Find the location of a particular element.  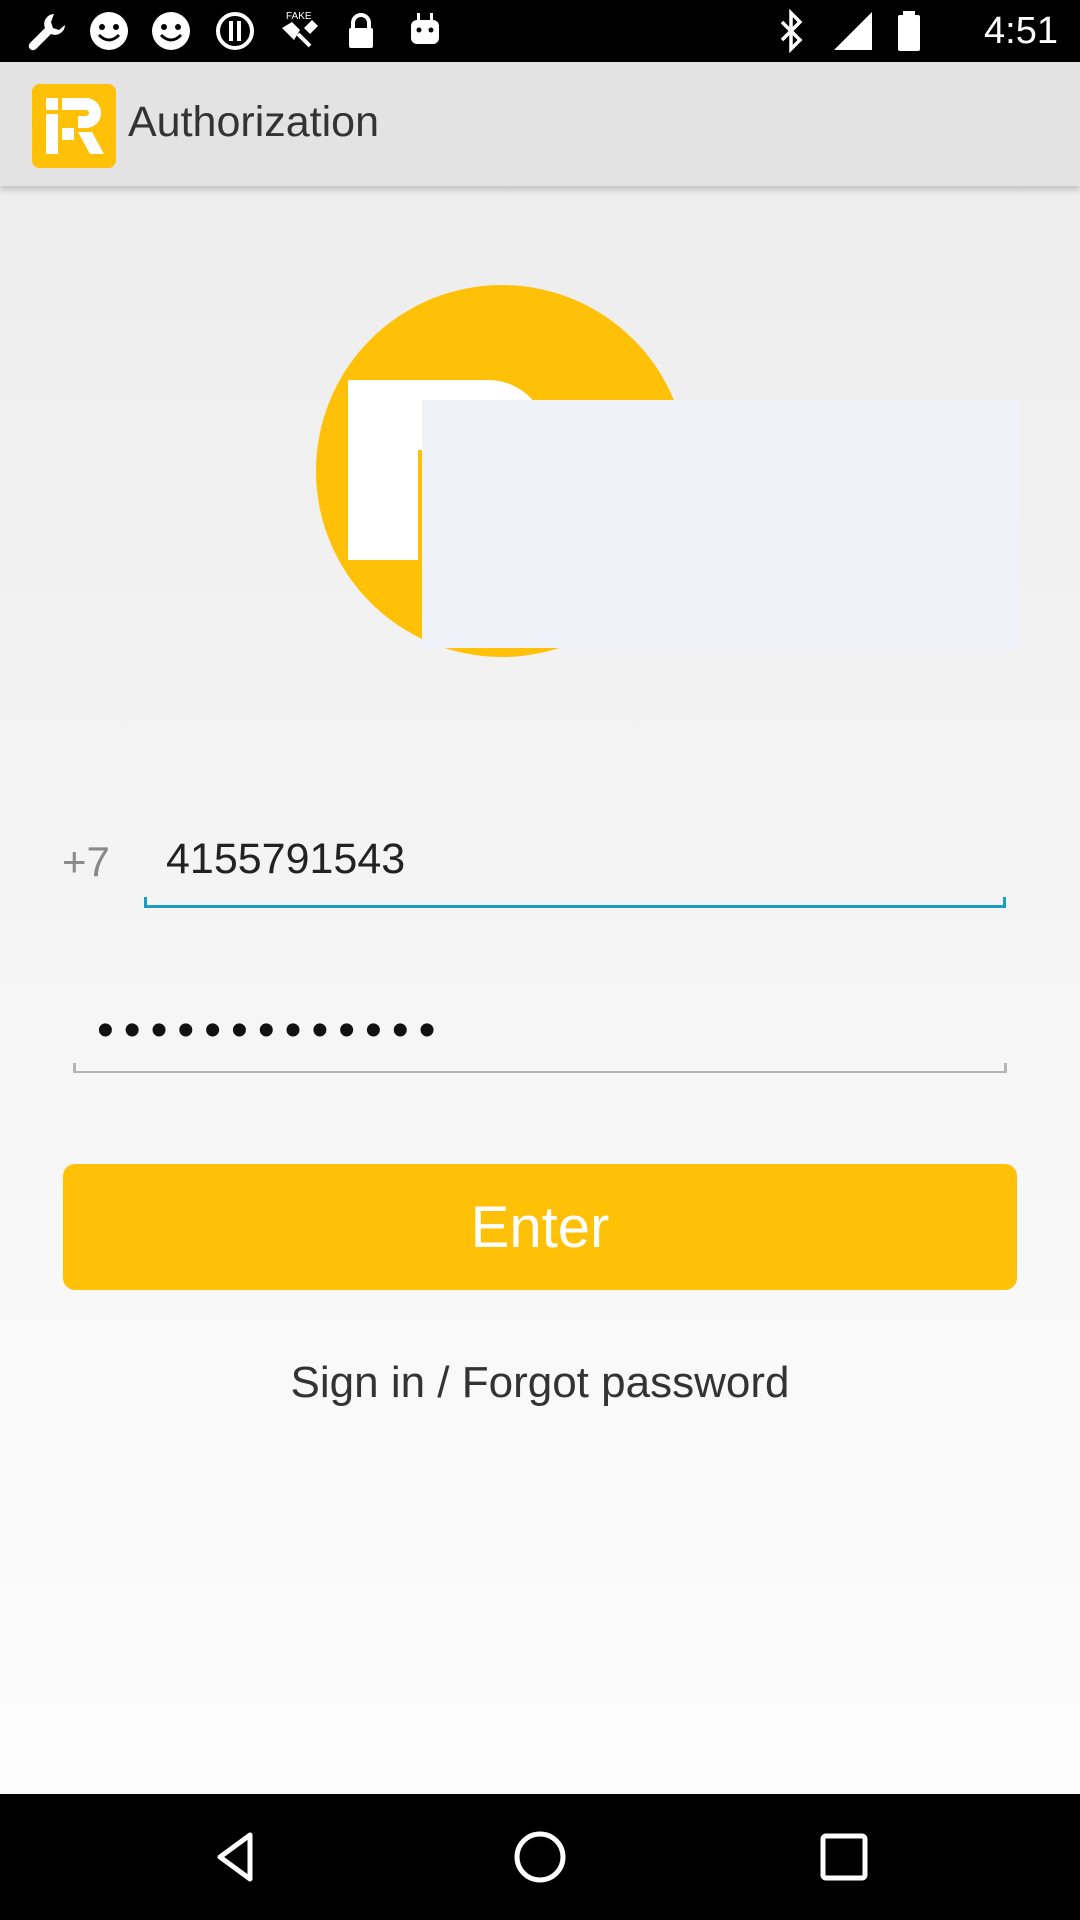

phone-input-underline is located at coordinates (575, 902).